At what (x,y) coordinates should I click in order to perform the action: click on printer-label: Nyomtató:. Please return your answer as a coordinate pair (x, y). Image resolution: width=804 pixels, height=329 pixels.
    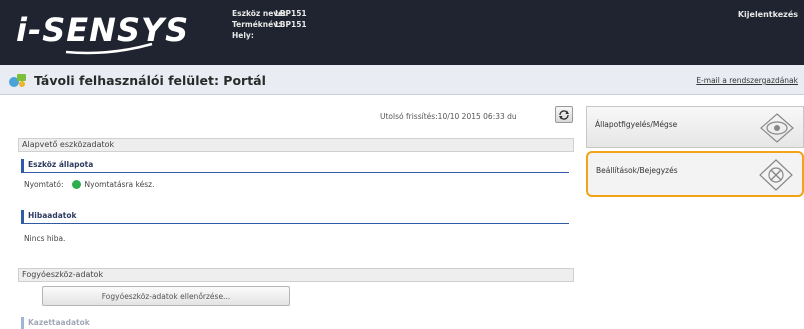
    Looking at the image, I should click on (44, 184).